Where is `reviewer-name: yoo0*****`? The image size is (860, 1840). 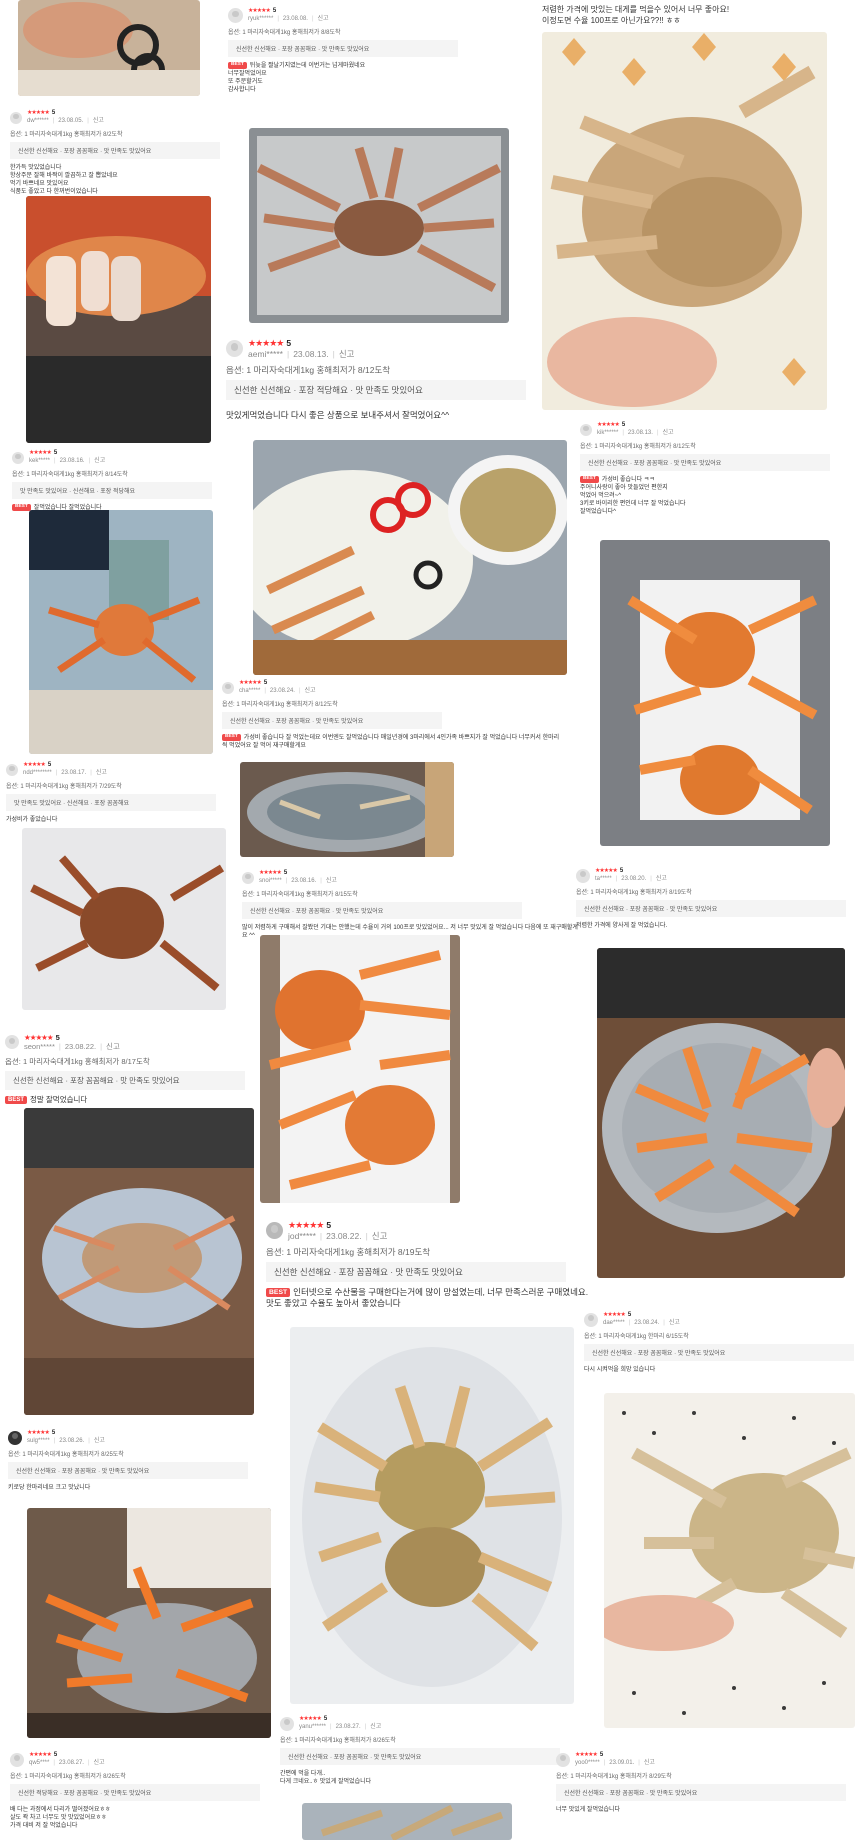
reviewer-name: yoo0***** is located at coordinates (587, 1762).